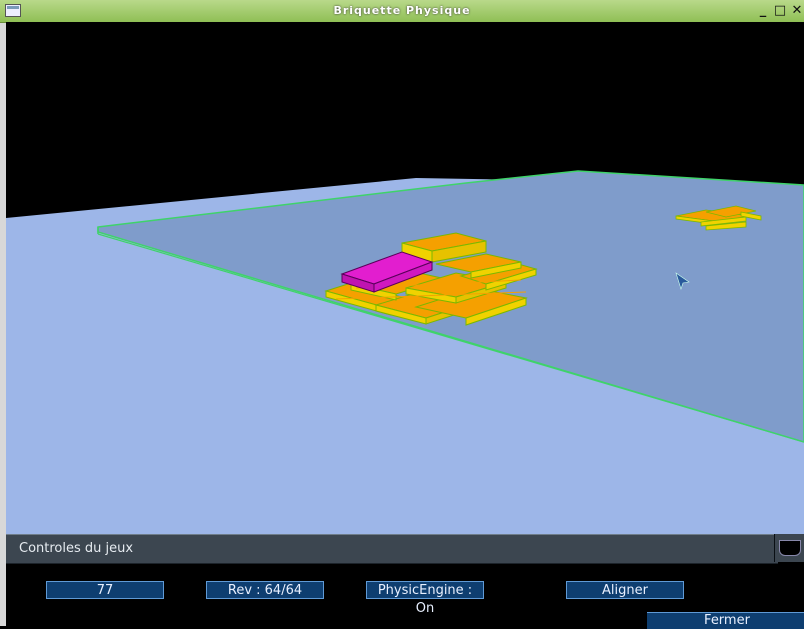 This screenshot has width=804, height=629. Describe the element at coordinates (797, 11) in the screenshot. I see `close-icon: ✕` at that location.